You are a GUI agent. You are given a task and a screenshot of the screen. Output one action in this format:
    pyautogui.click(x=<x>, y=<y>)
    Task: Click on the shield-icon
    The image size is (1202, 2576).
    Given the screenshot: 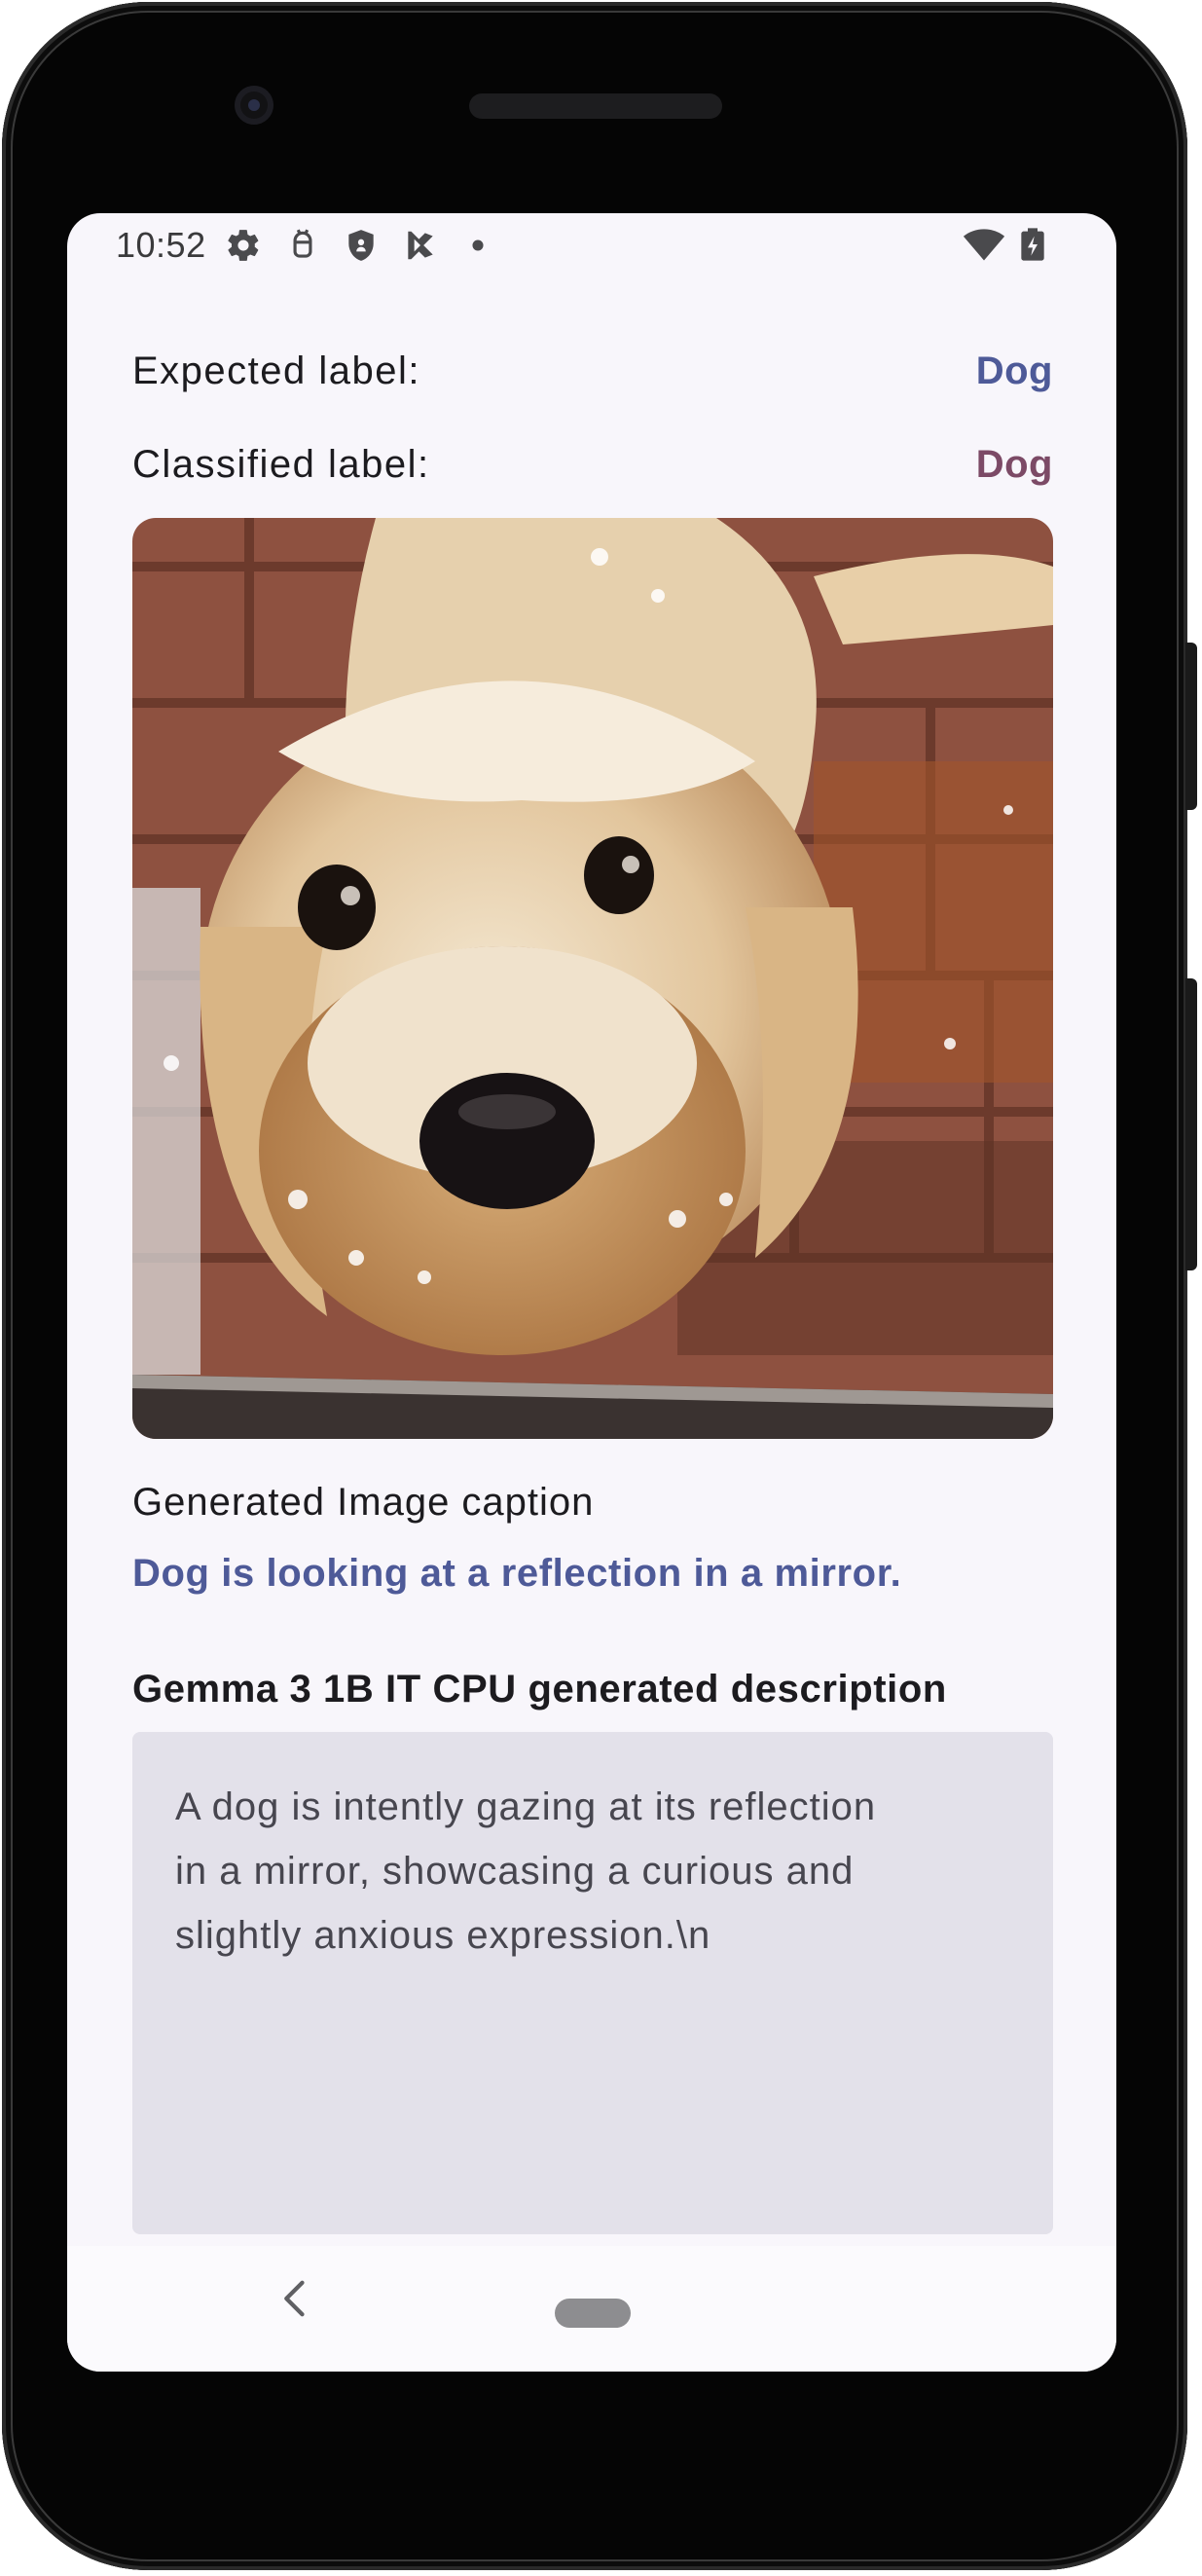 What is the action you would take?
    pyautogui.click(x=361, y=245)
    